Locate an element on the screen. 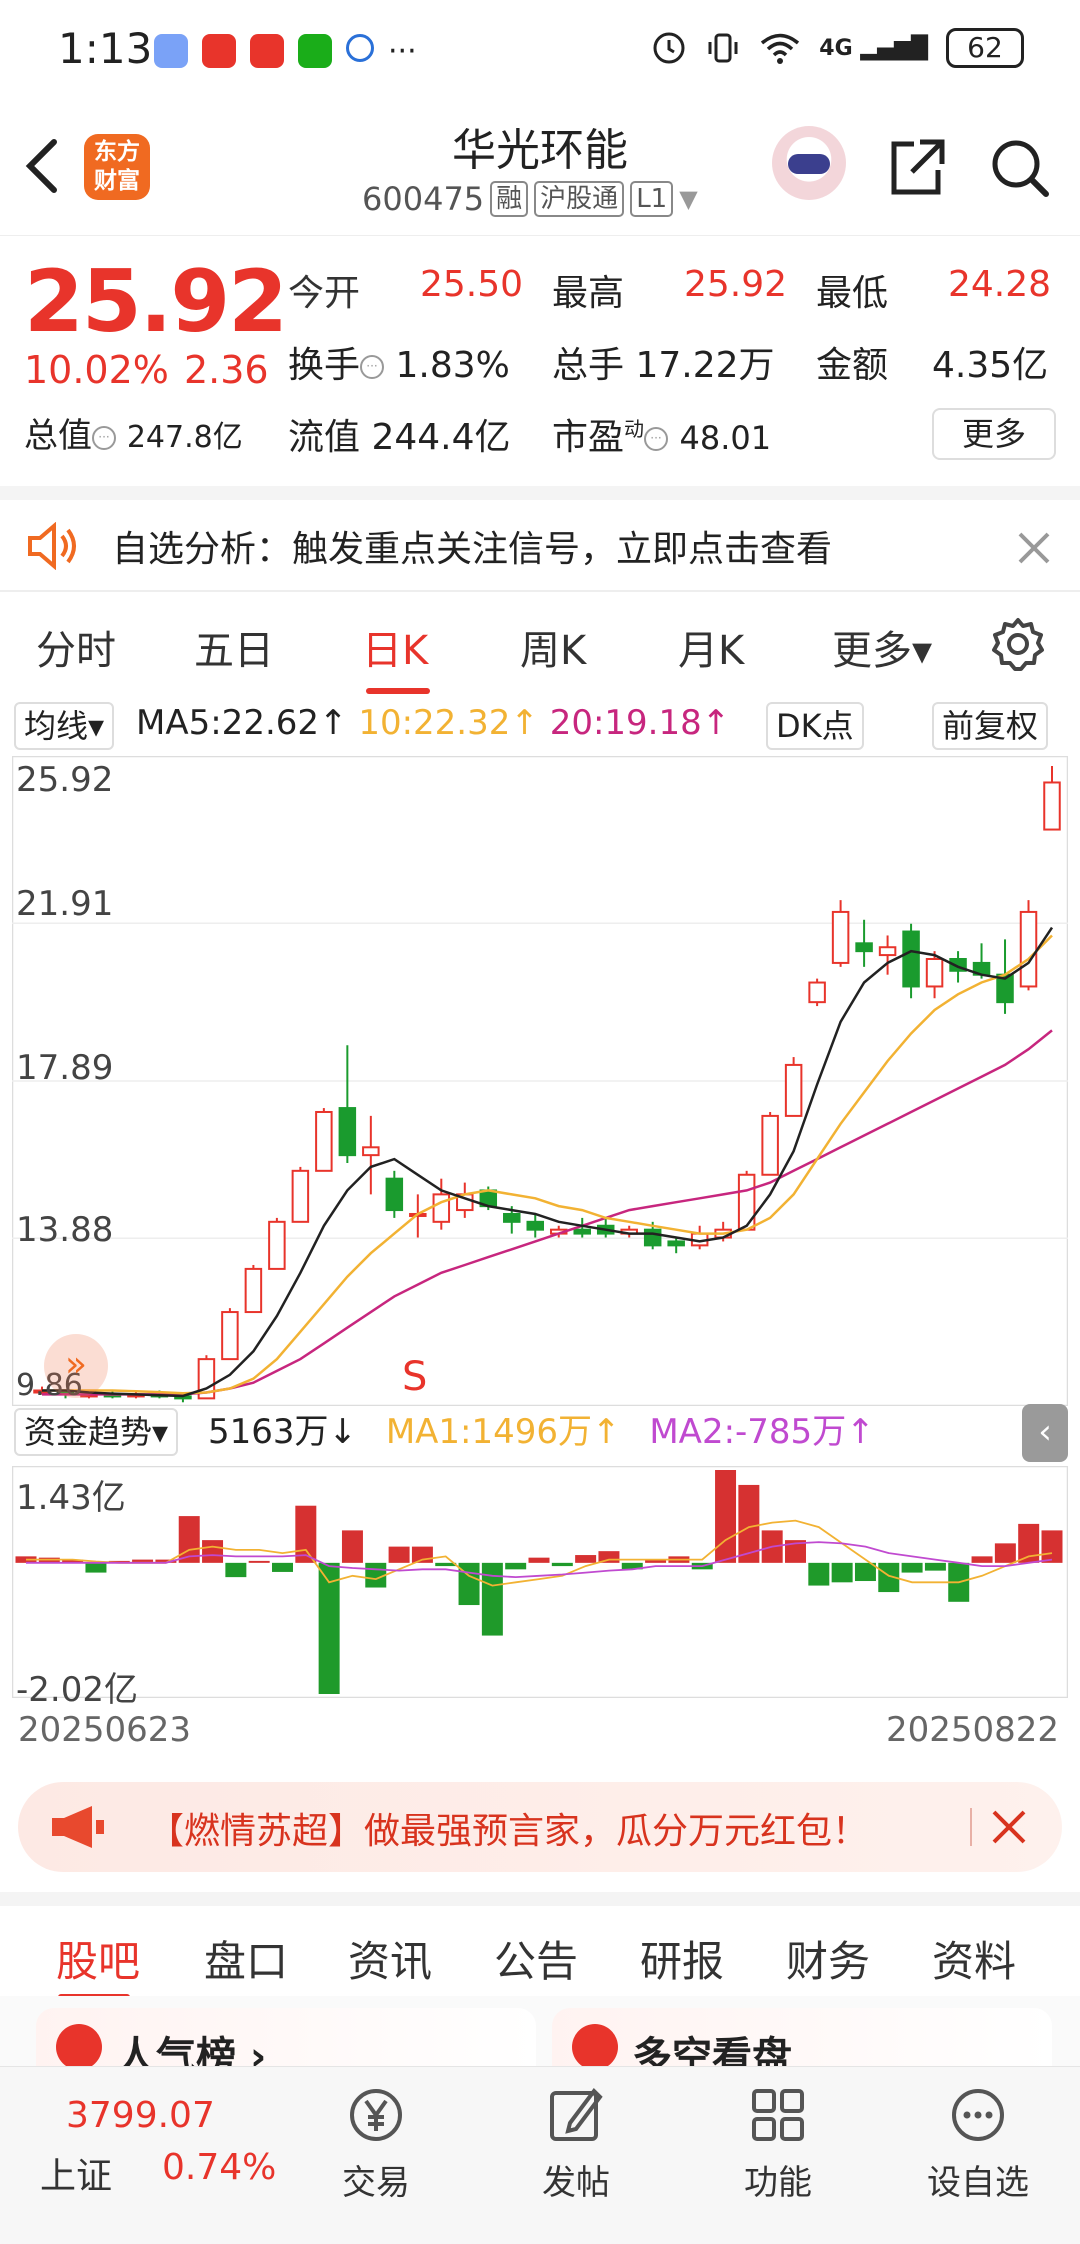  nav-post: 发帖 is located at coordinates (576, 2143).